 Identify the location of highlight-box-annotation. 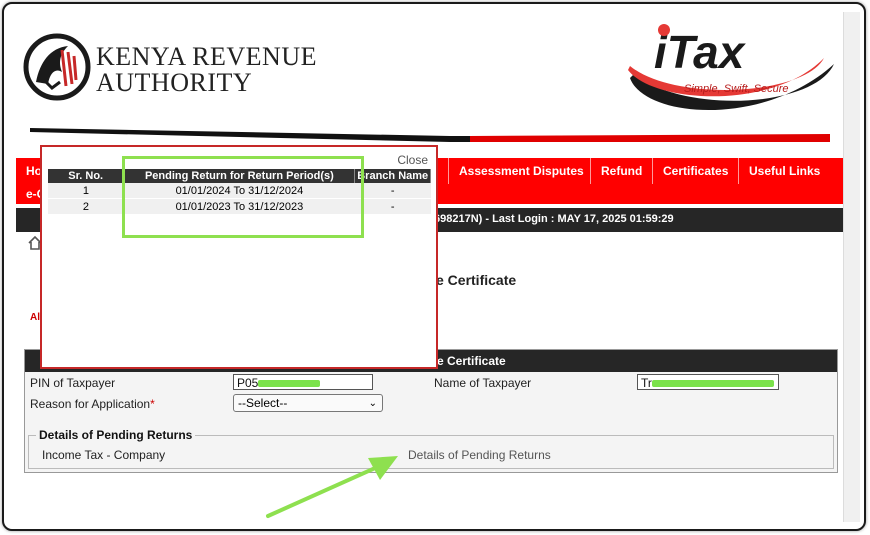
(243, 197).